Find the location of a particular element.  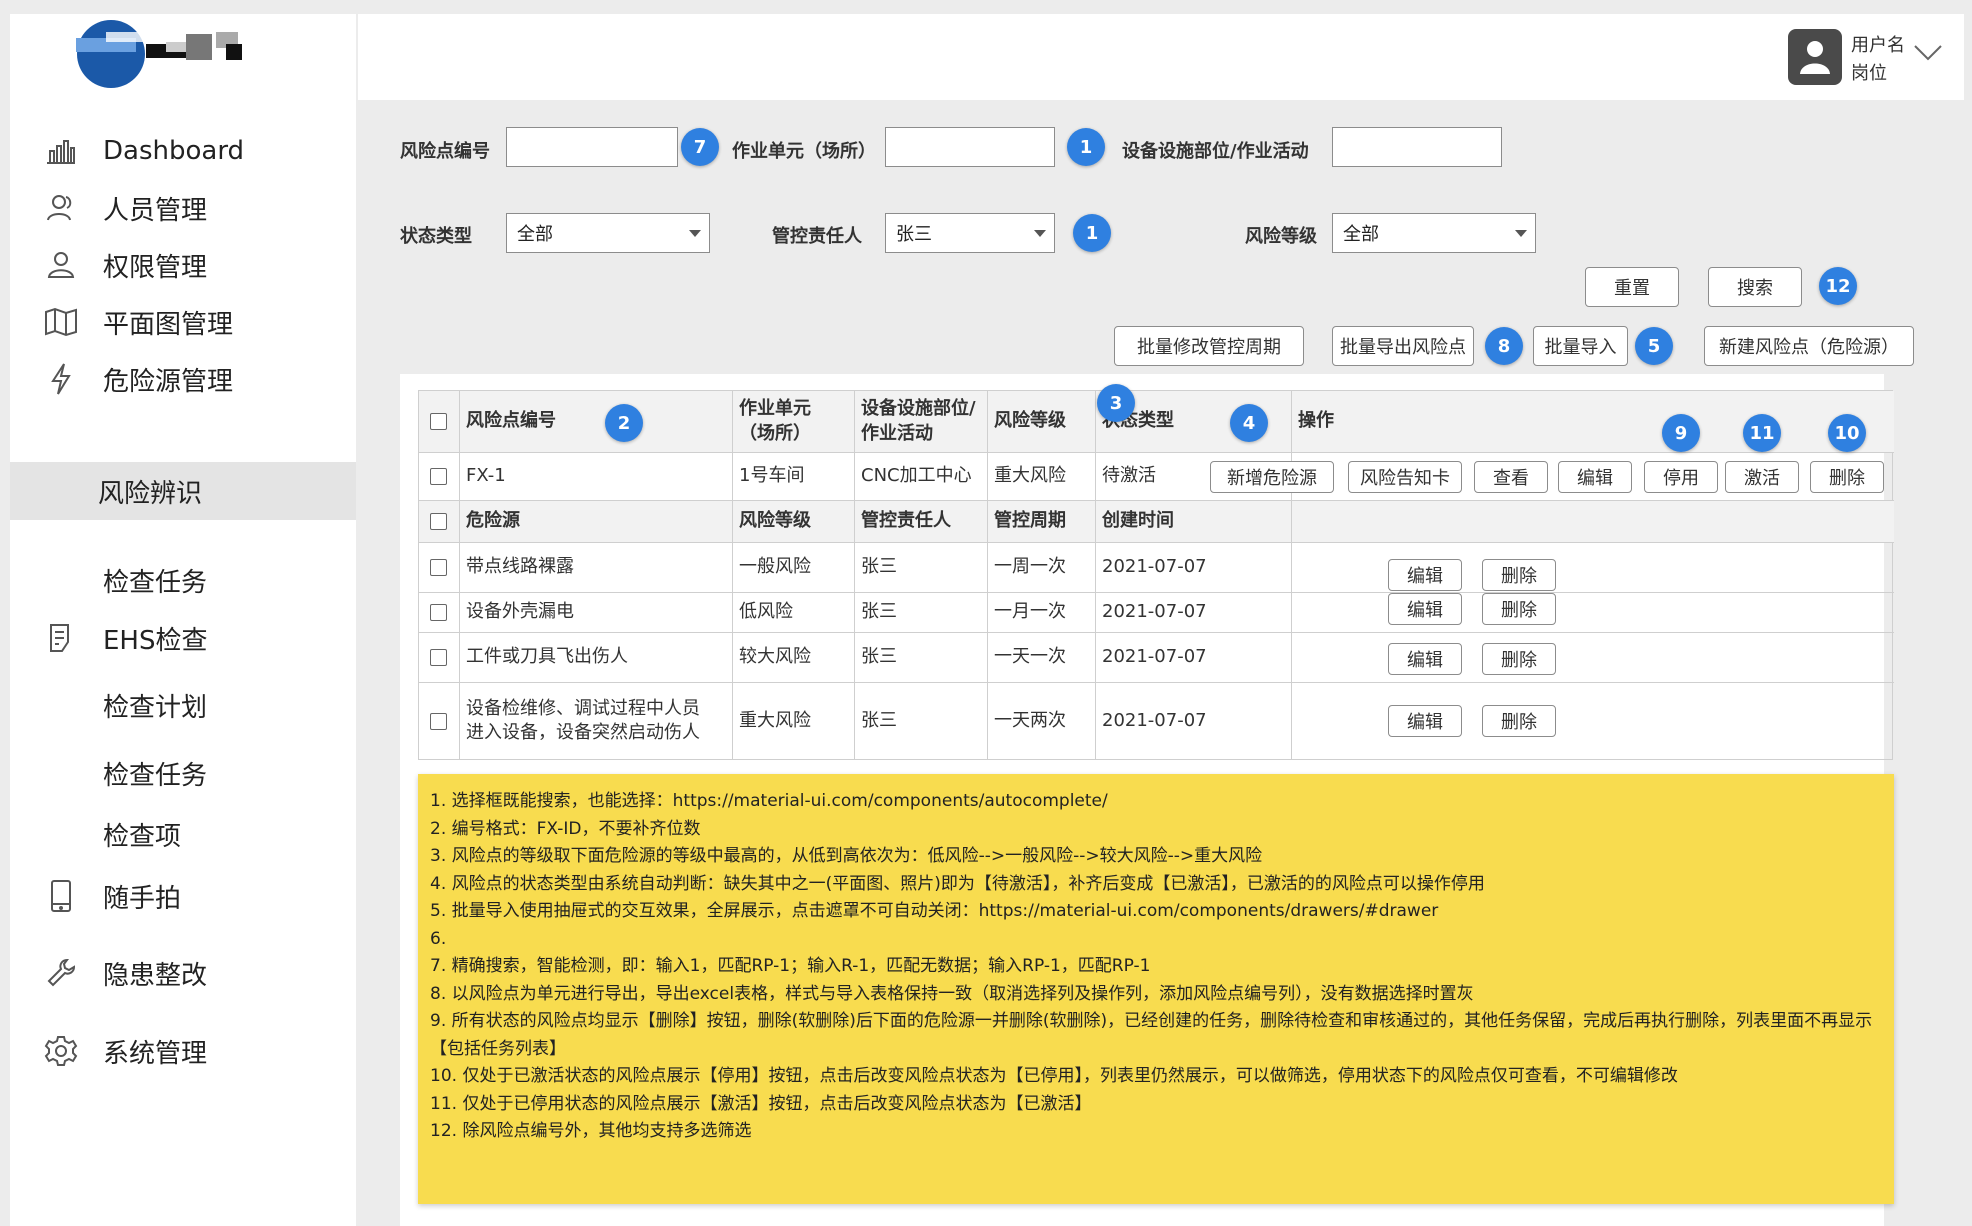

equipment-input is located at coordinates (1417, 147).